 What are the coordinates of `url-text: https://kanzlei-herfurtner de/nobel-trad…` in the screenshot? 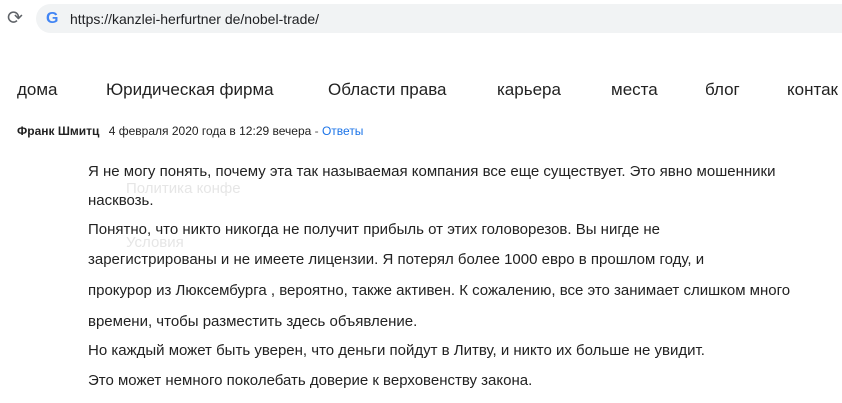 It's located at (194, 19).